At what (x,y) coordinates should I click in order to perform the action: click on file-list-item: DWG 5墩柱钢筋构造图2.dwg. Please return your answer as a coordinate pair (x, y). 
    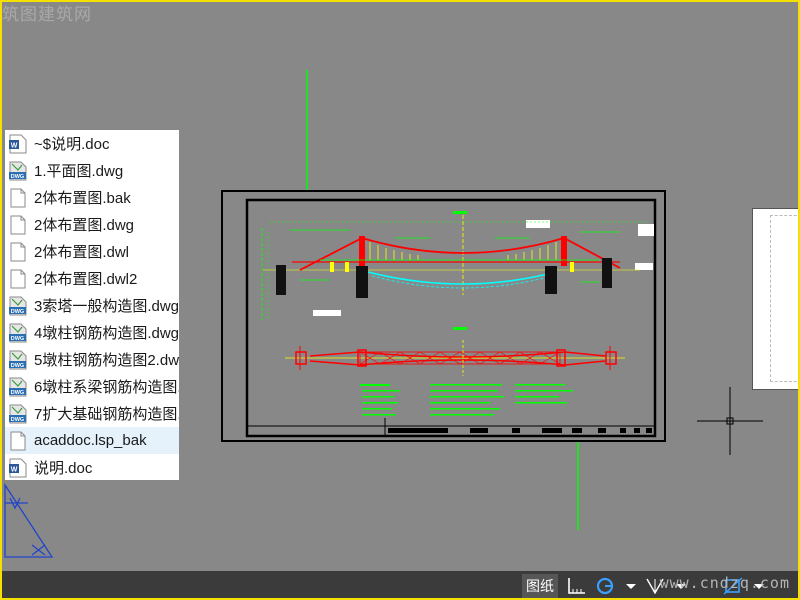
    Looking at the image, I should click on (92, 359).